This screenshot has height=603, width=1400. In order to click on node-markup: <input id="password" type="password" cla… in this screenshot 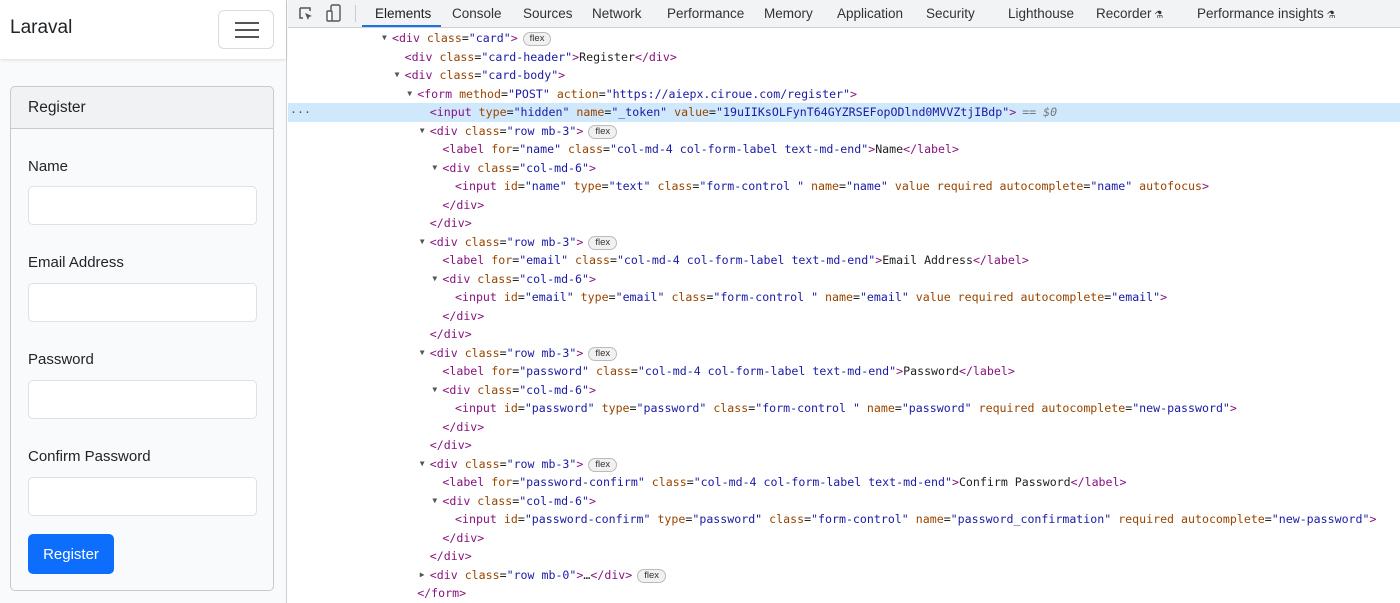, I will do `click(846, 408)`.